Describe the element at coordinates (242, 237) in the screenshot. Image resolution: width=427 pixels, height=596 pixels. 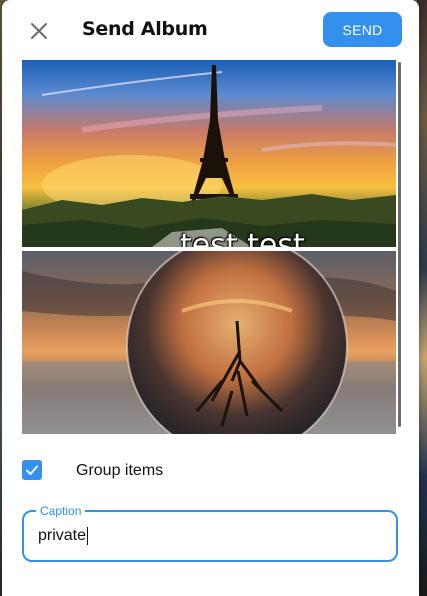
I see `photo-overlay-text: test test` at that location.